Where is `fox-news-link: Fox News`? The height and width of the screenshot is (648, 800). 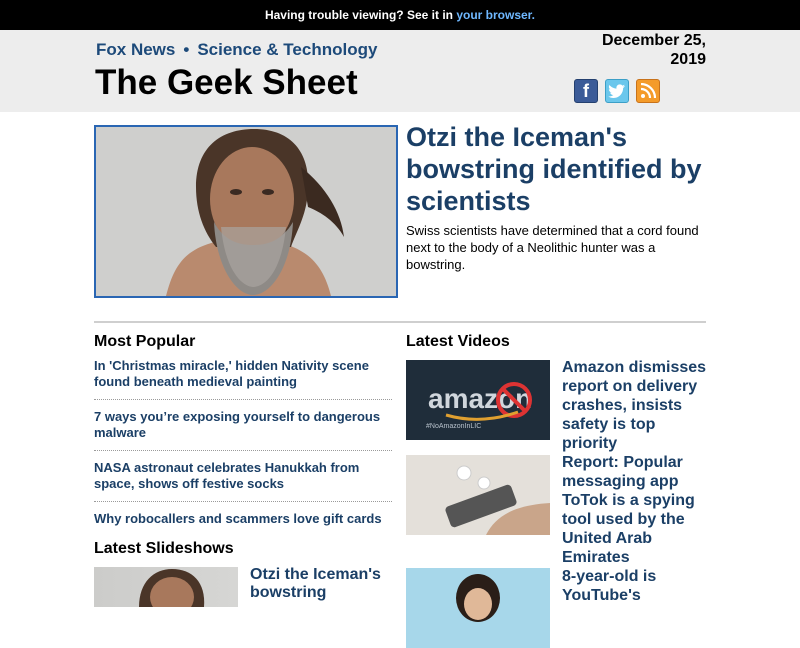
fox-news-link: Fox News is located at coordinates (135, 49).